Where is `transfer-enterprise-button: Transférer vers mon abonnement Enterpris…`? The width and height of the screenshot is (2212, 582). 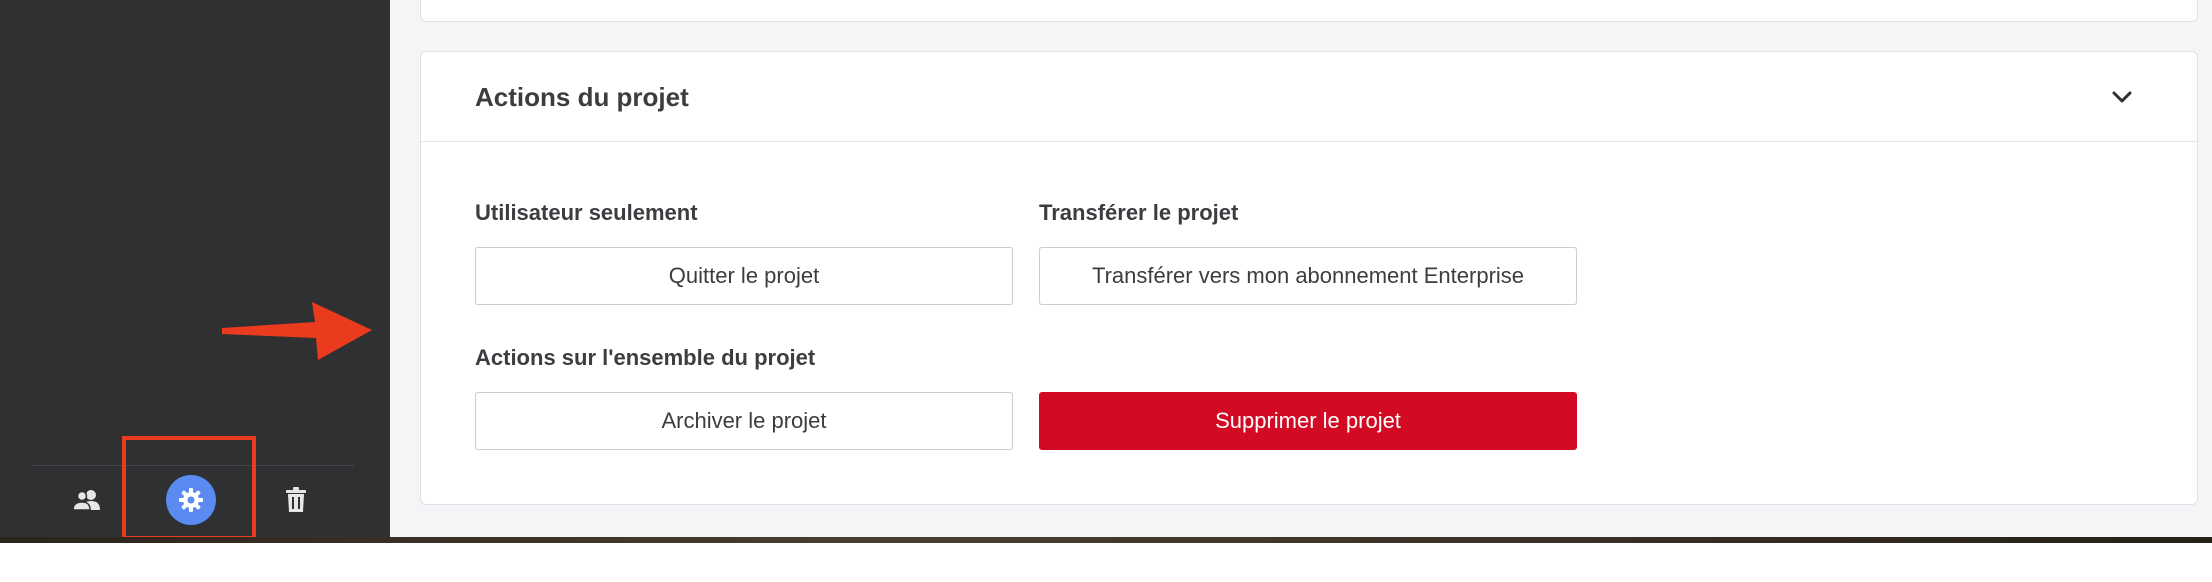
transfer-enterprise-button: Transférer vers mon abonnement Enterpris… is located at coordinates (1308, 276).